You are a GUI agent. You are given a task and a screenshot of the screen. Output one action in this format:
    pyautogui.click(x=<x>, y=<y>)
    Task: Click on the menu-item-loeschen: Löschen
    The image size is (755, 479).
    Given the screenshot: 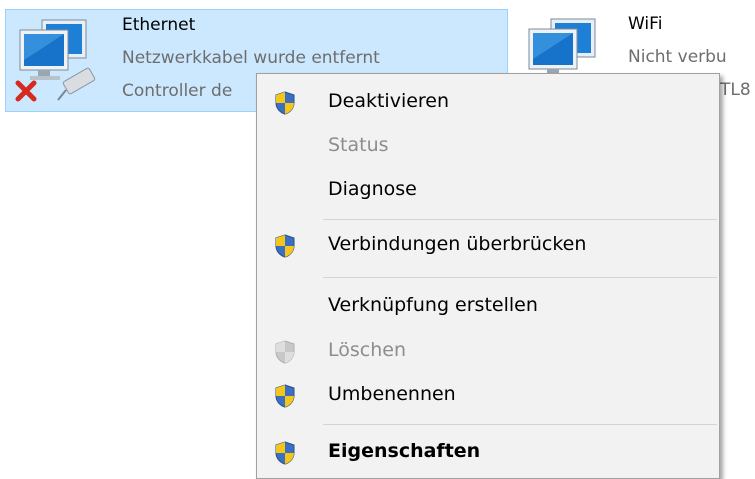 What is the action you would take?
    pyautogui.click(x=488, y=352)
    